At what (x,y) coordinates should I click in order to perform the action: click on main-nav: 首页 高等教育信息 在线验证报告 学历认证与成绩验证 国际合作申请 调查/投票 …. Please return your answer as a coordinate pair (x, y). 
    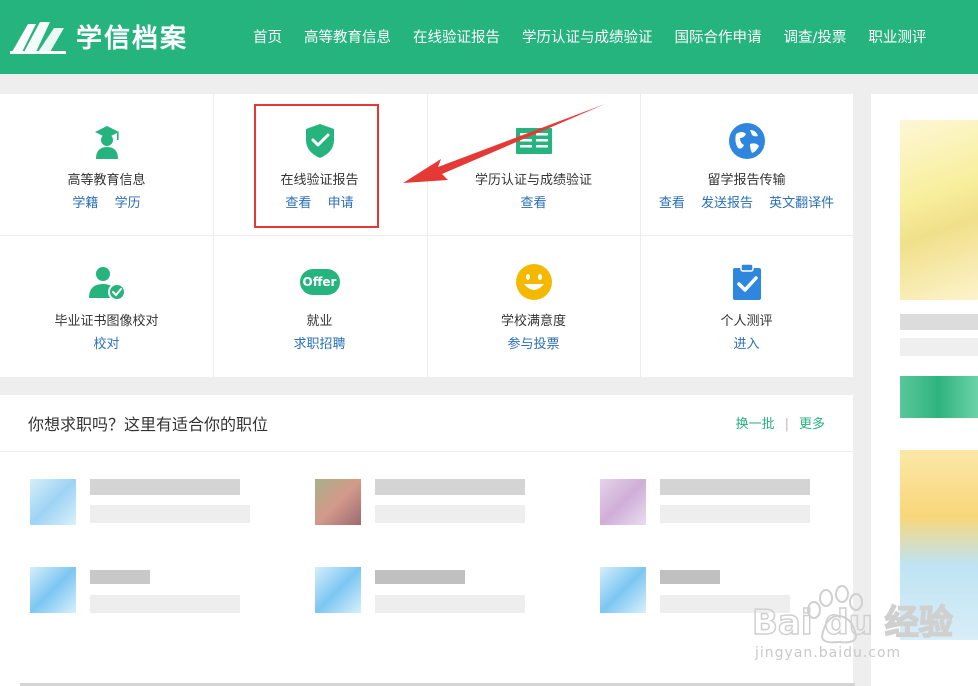
    Looking at the image, I should click on (589, 38).